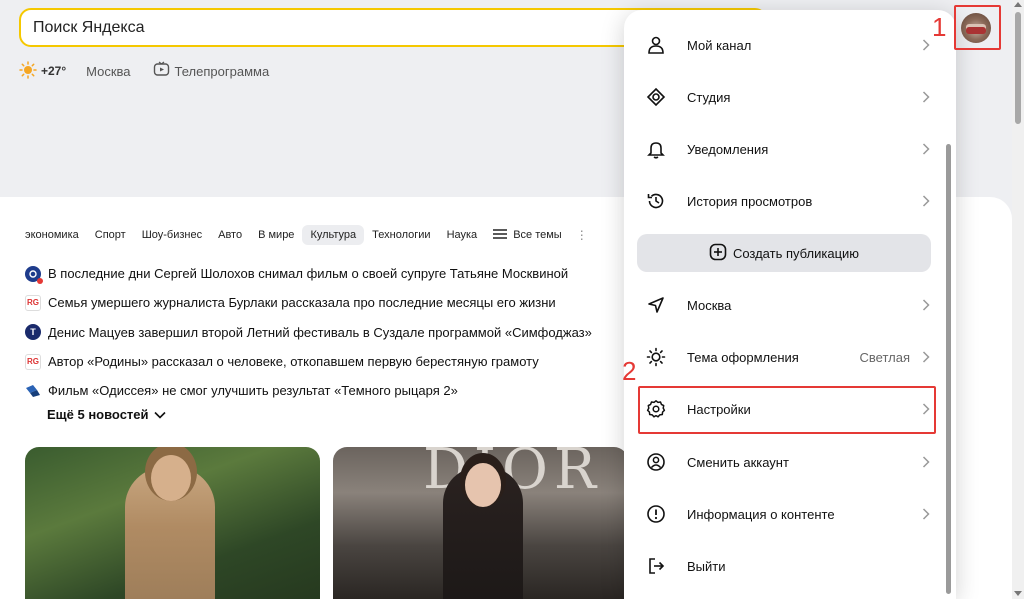 This screenshot has width=1024, height=599. I want to click on scroll-up-arrow, so click(1018, 4).